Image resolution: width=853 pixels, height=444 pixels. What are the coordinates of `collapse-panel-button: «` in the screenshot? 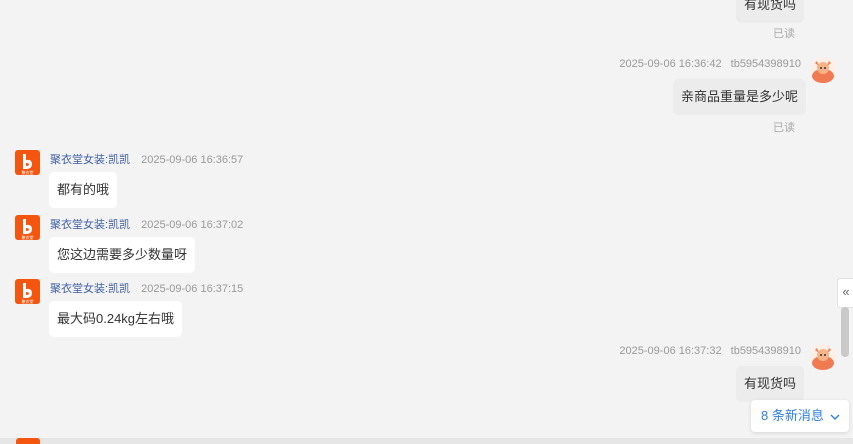 It's located at (845, 293).